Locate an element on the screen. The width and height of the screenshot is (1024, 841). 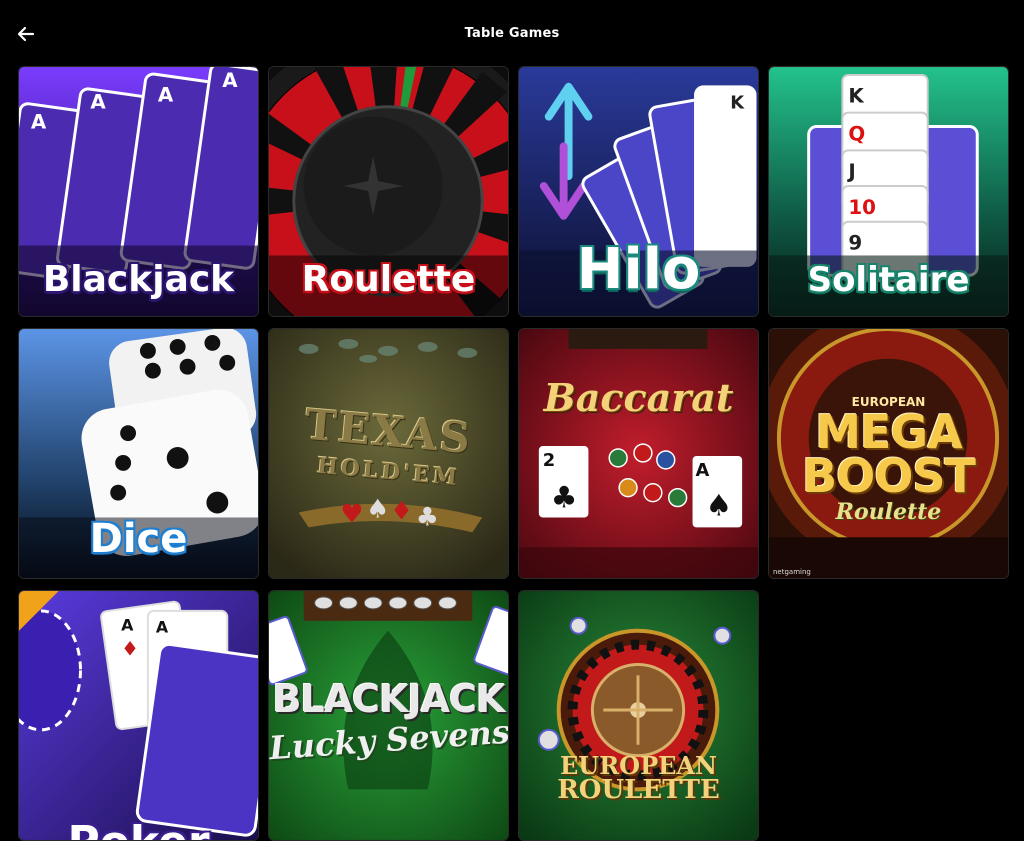
page-title: Table Games is located at coordinates (512, 33).